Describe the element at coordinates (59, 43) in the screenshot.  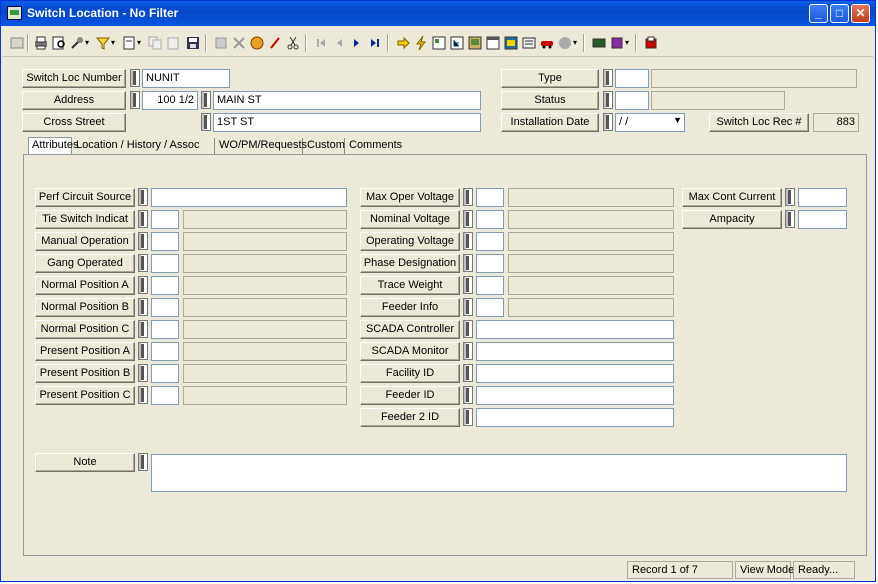
I see `preview-icon` at that location.